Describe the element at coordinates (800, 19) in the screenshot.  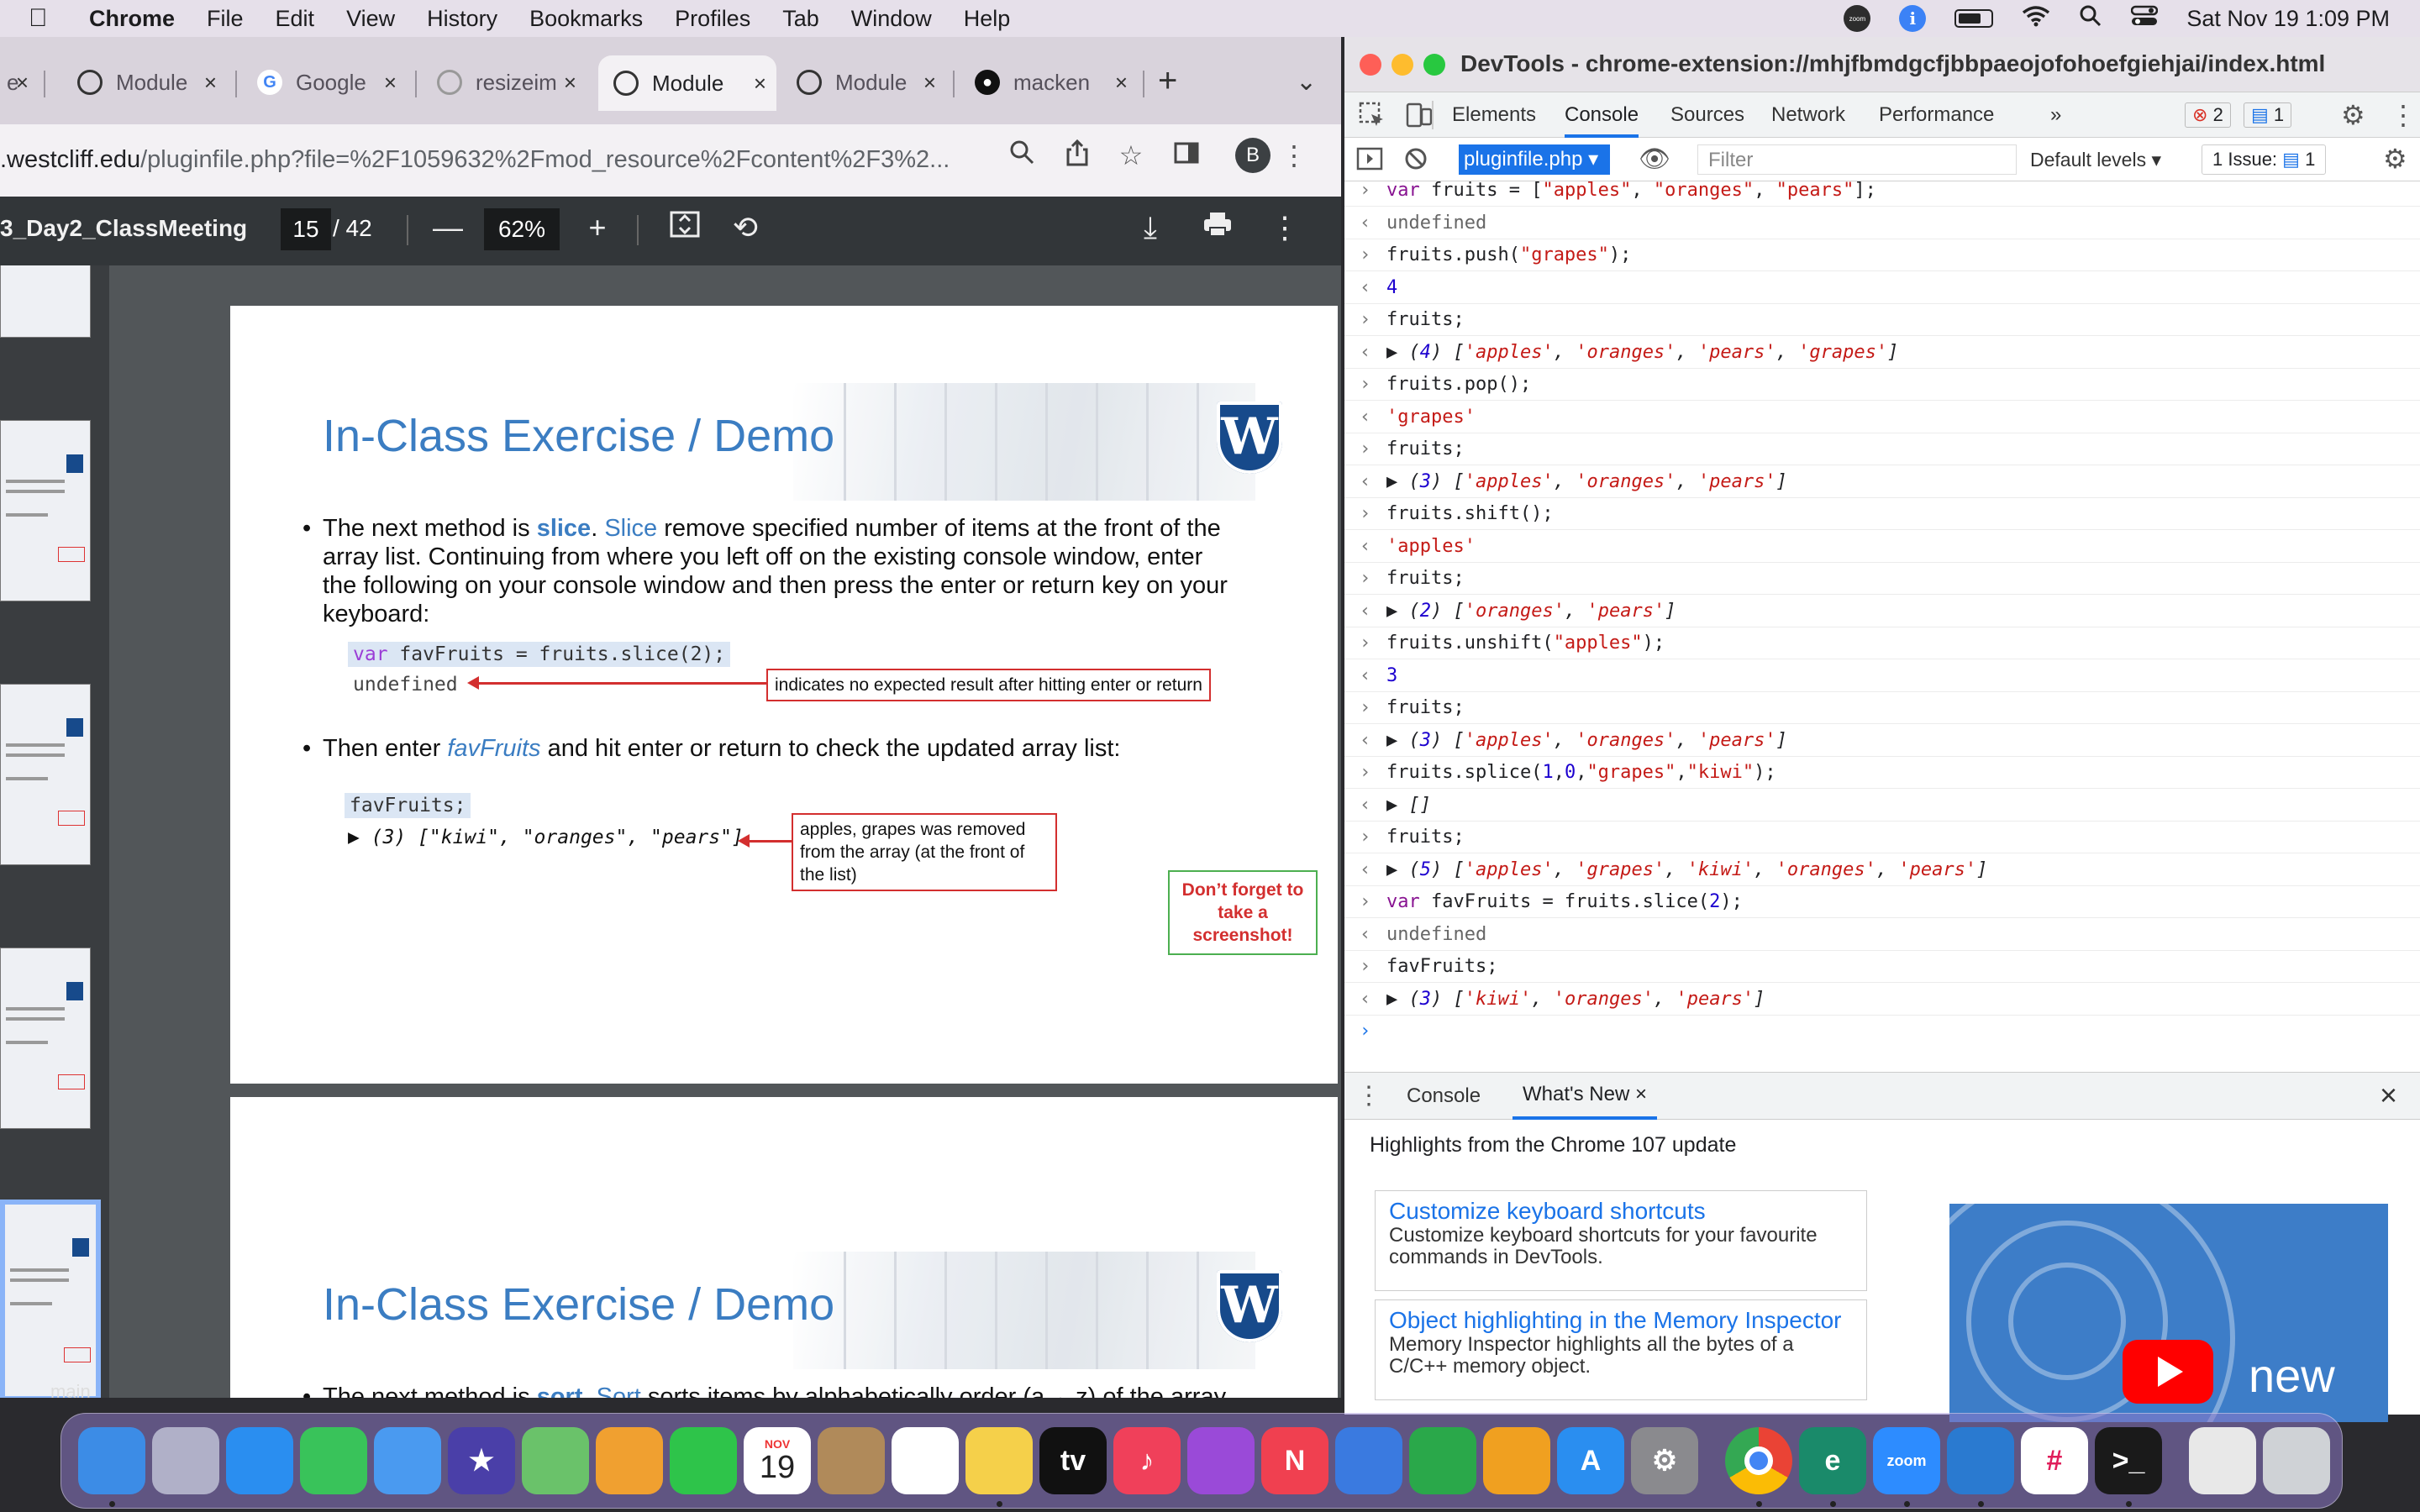
I see `menu-tab: Tab` at that location.